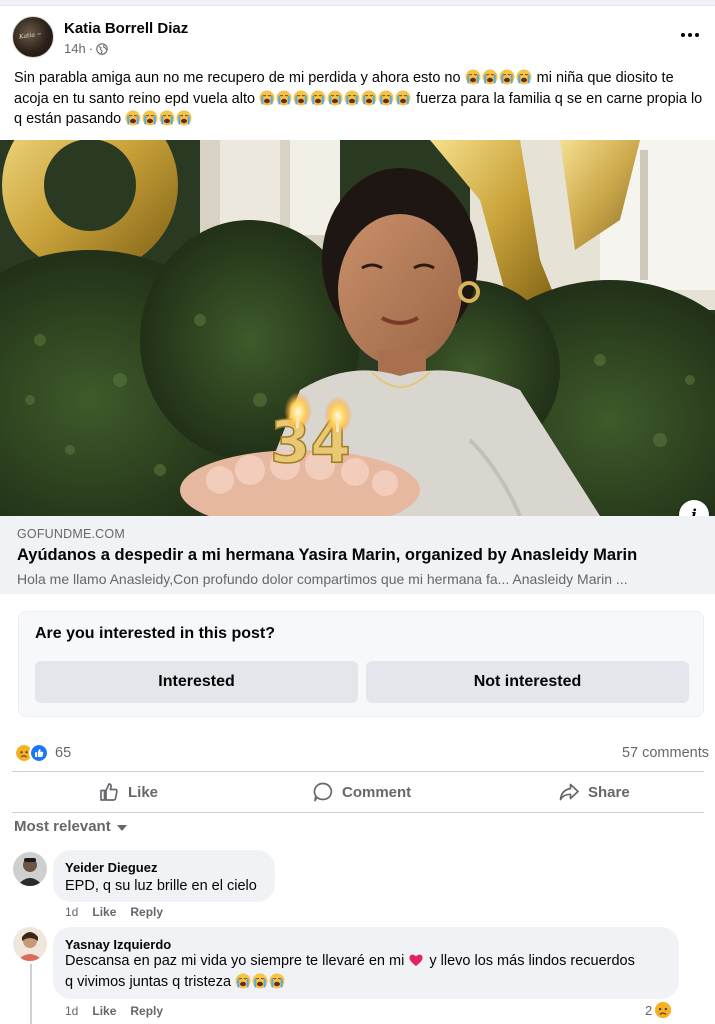 The image size is (715, 1024). I want to click on comment-author: Yasnay Izquierdo, so click(118, 944).